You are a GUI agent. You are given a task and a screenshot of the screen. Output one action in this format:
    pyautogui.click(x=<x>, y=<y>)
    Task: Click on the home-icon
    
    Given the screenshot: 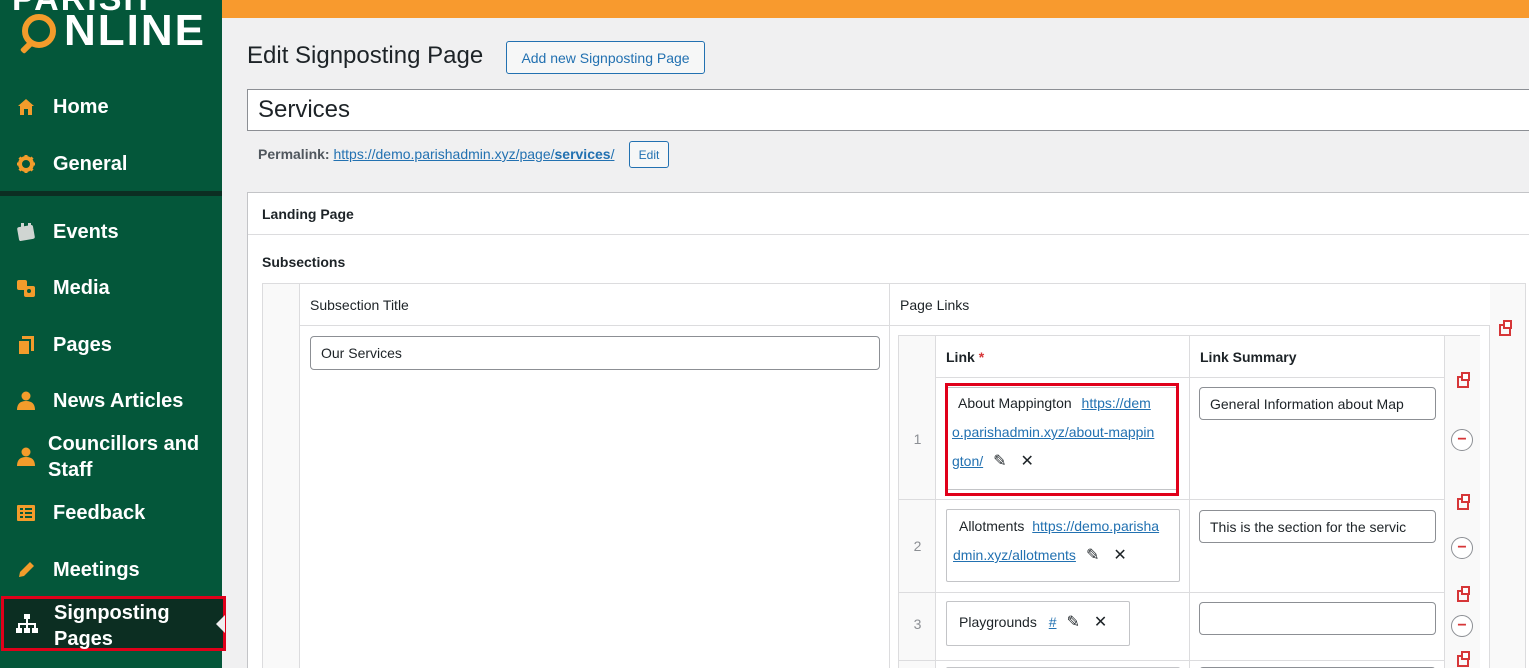 What is the action you would take?
    pyautogui.click(x=26, y=107)
    